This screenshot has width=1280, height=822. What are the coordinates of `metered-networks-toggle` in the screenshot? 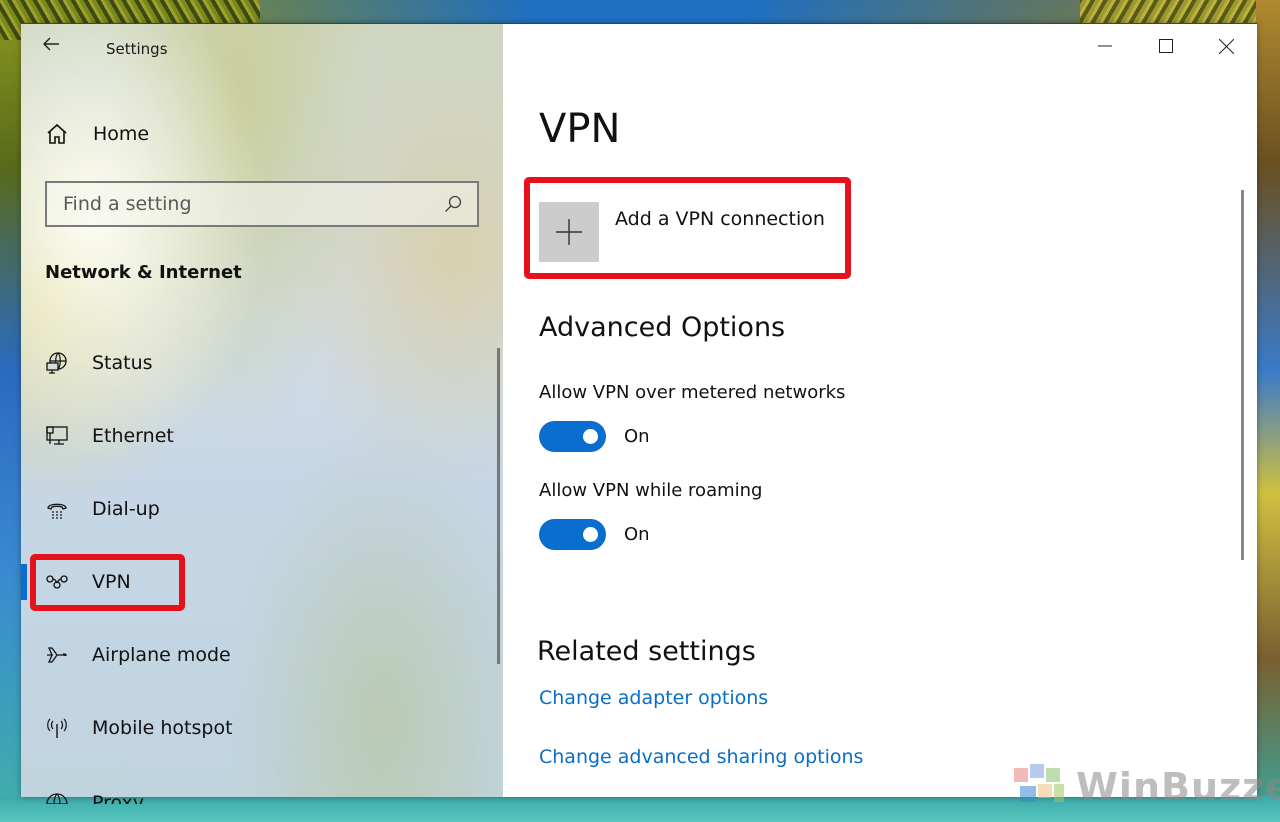 It's located at (572, 436).